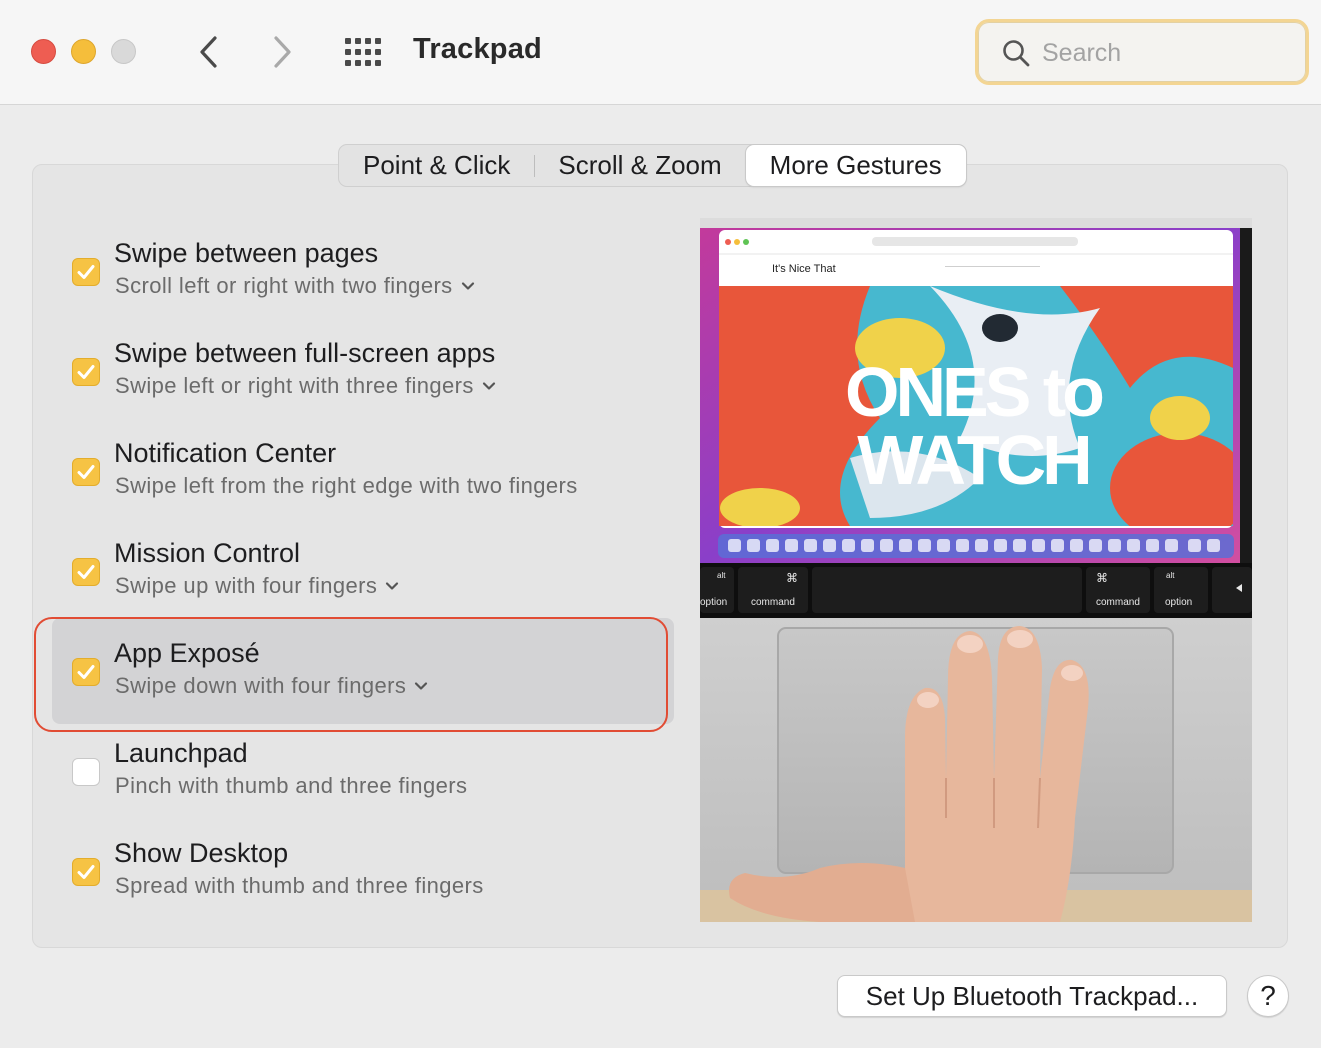 This screenshot has width=1321, height=1048. Describe the element at coordinates (201, 853) in the screenshot. I see `gesture-title: Show Desktop` at that location.